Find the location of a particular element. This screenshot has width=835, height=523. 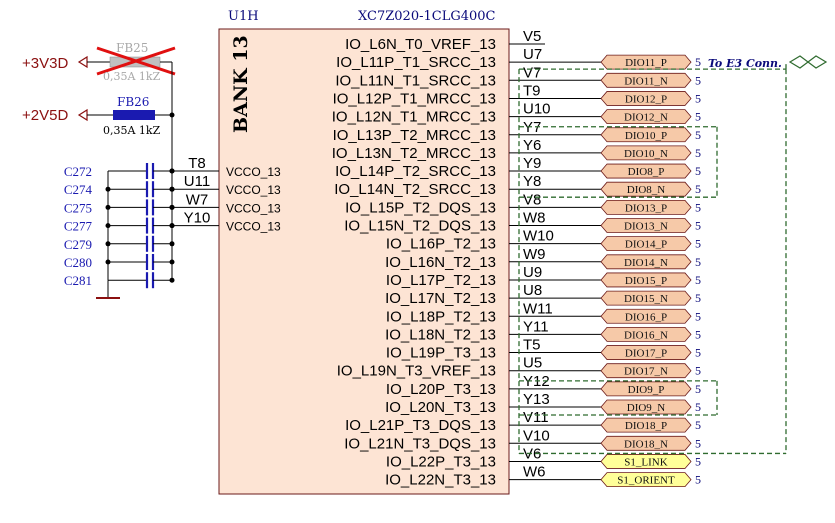

io-pin-number: V7 is located at coordinates (532, 72).